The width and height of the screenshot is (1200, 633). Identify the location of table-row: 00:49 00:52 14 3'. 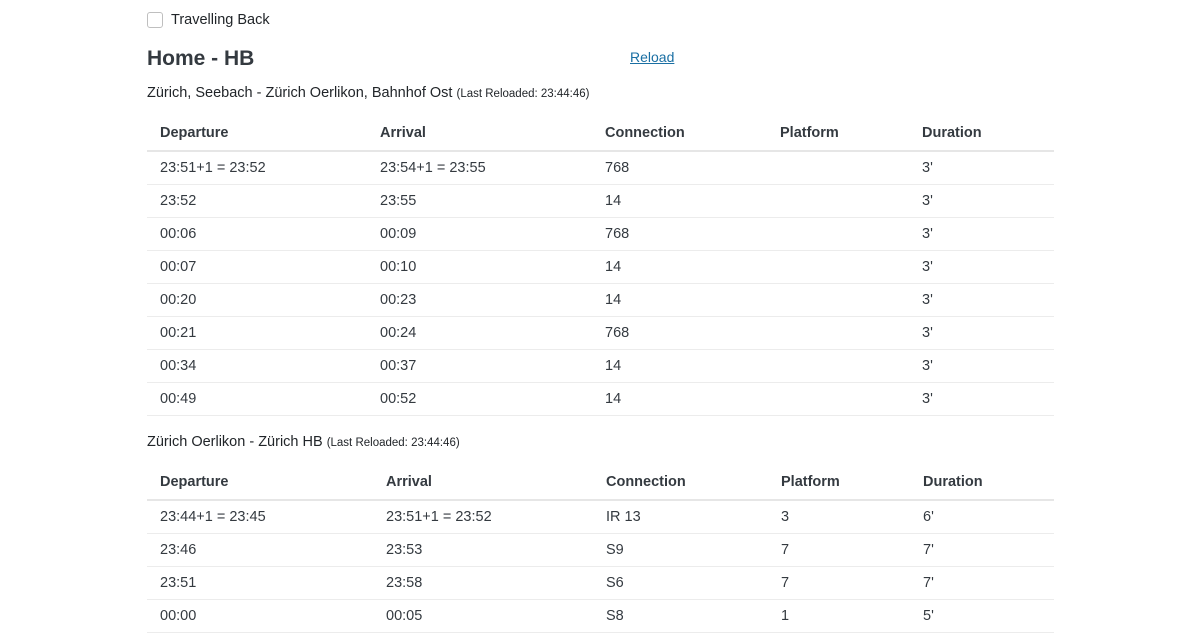
(600, 399).